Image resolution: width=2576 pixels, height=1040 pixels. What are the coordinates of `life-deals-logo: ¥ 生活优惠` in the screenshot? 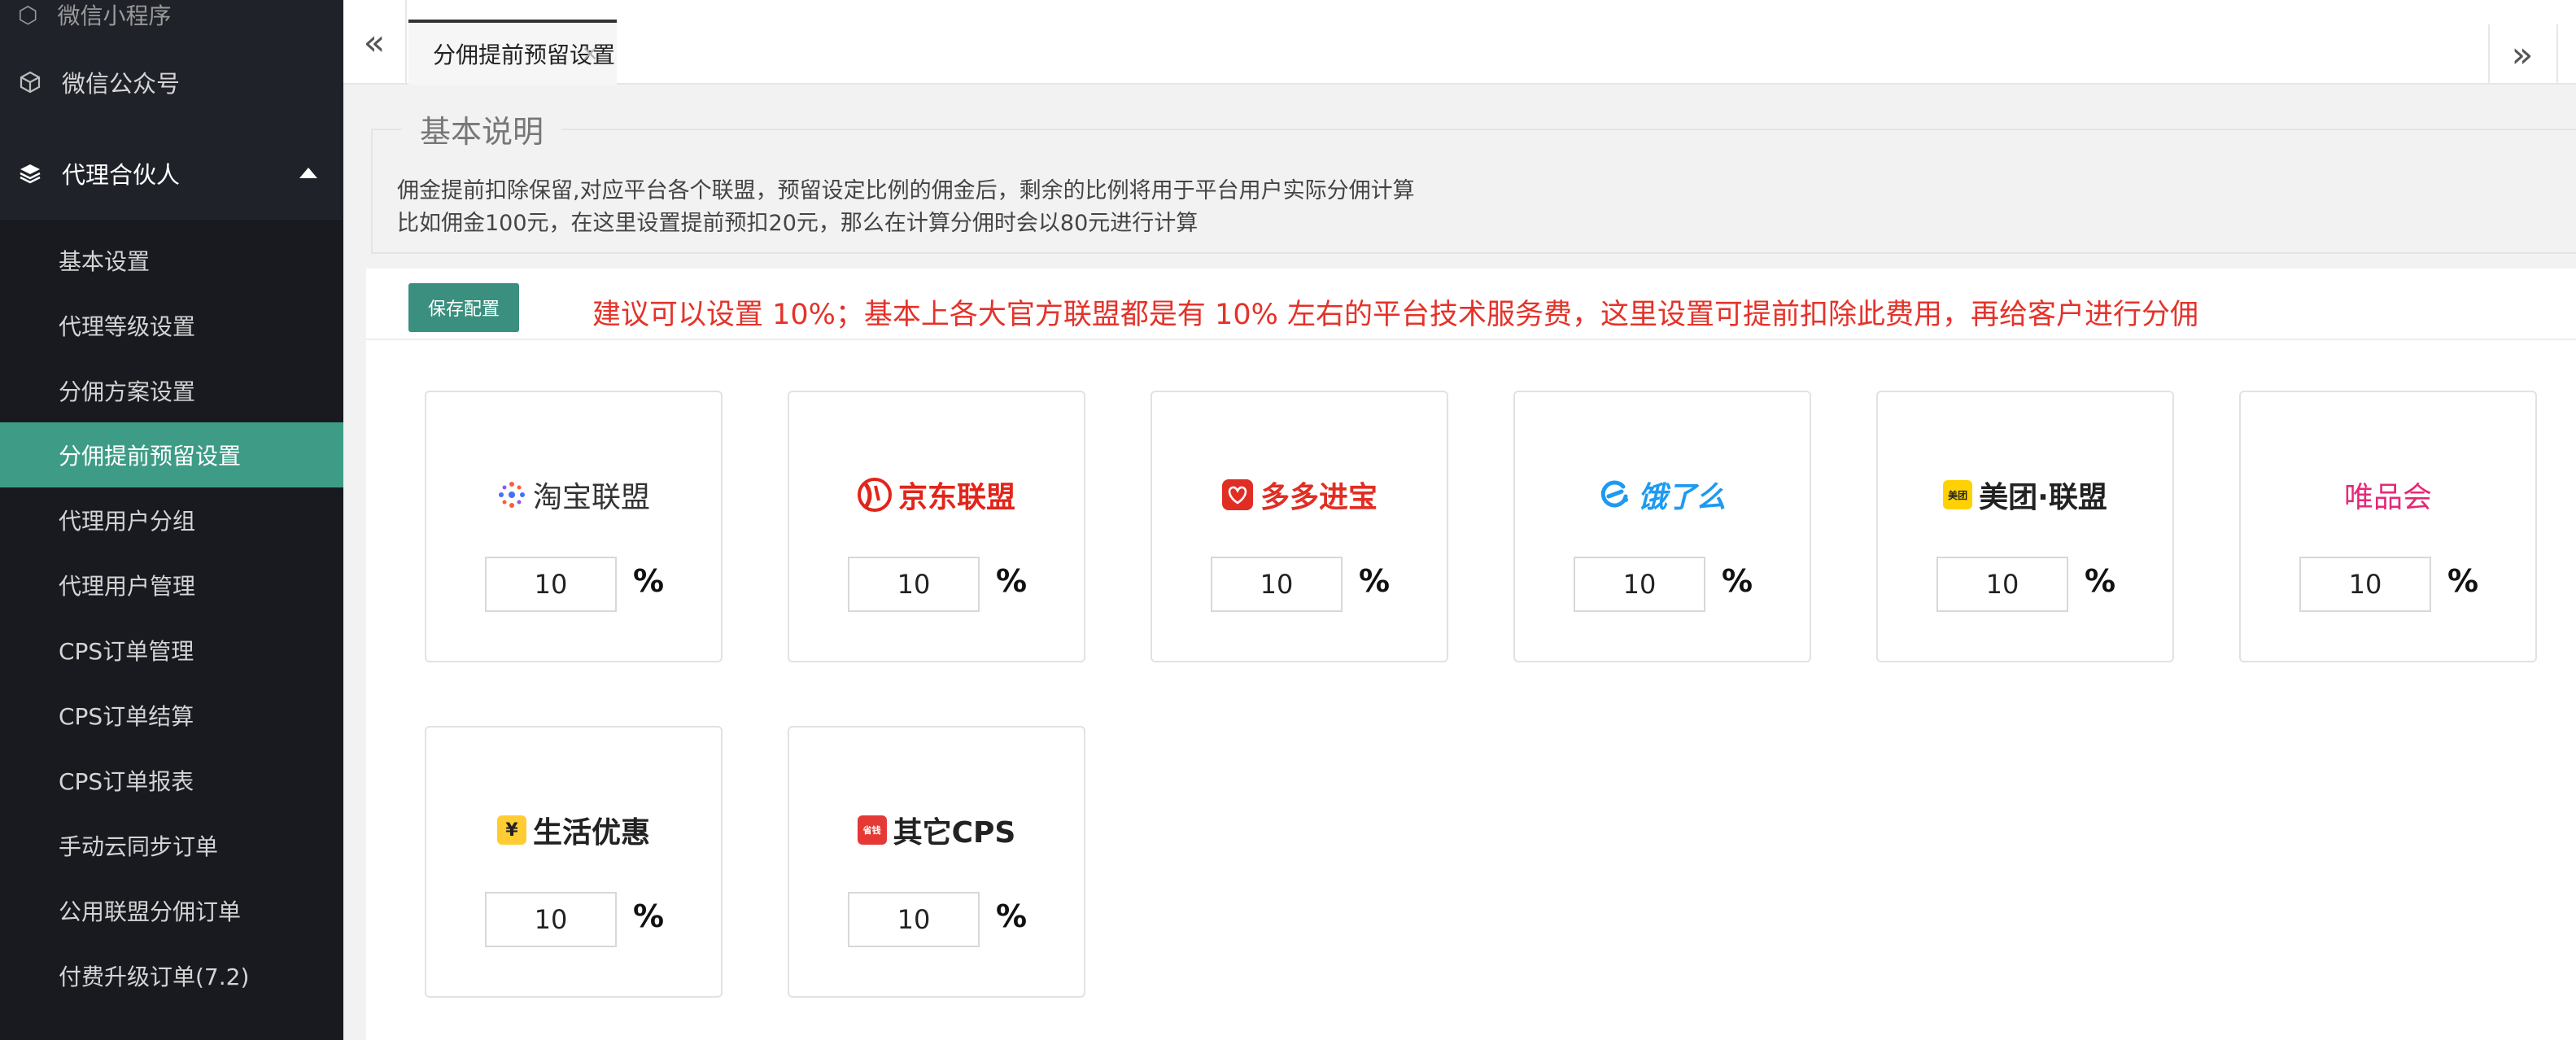 It's located at (573, 830).